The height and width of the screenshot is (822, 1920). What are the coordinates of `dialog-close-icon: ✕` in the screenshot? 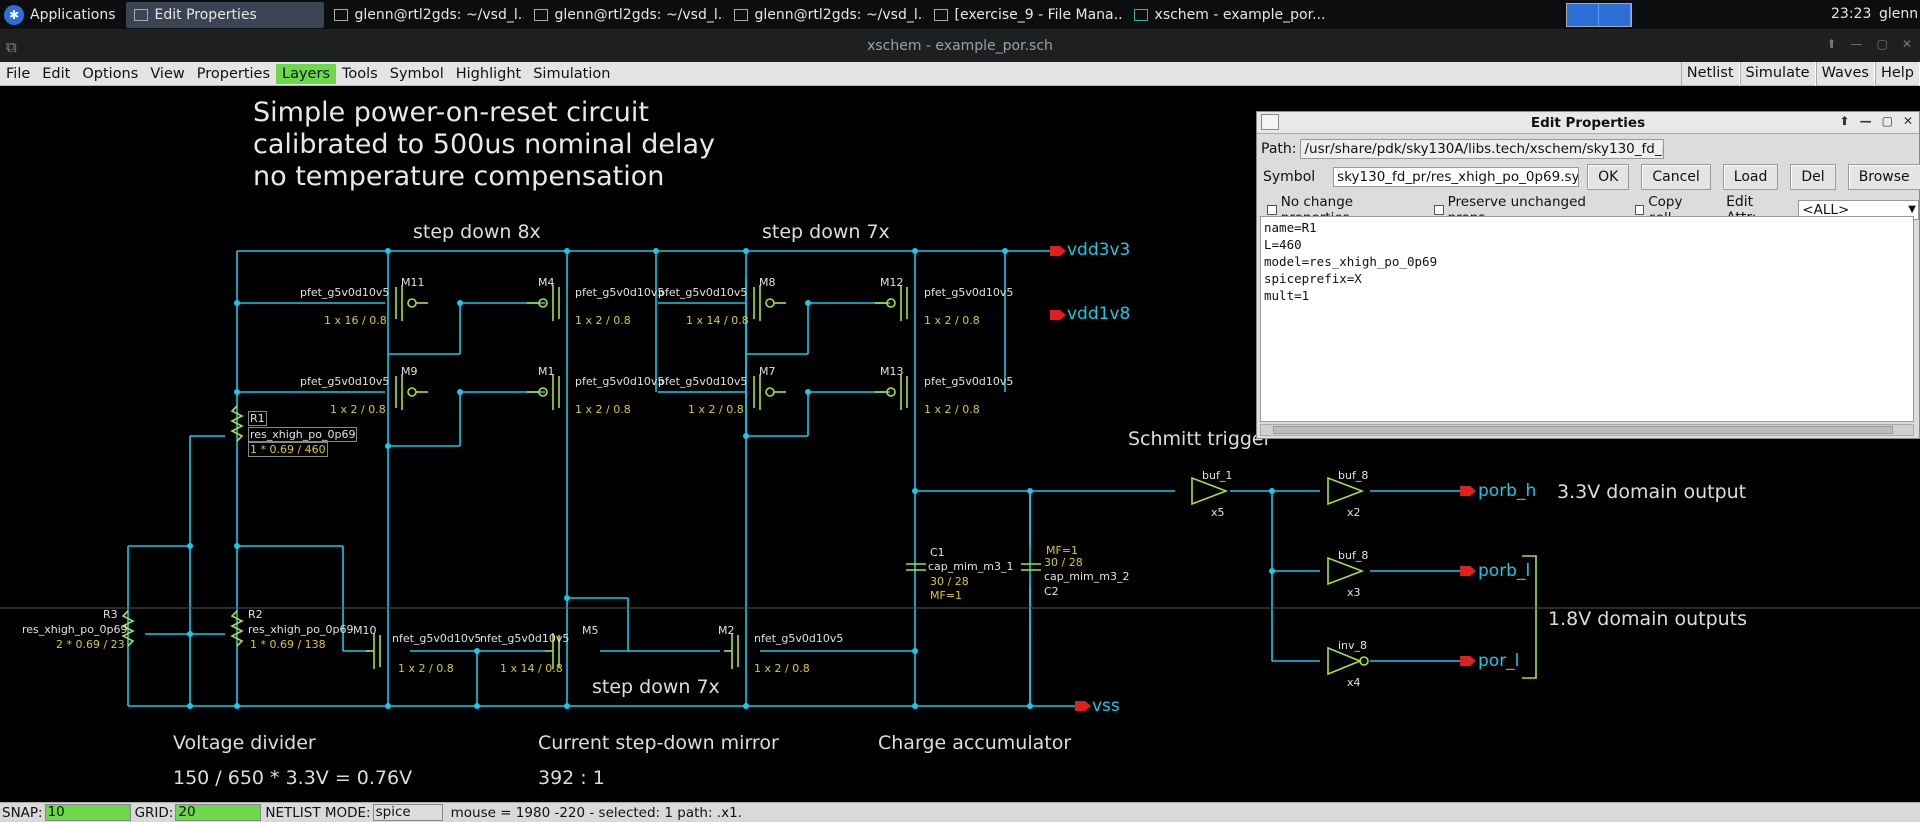 It's located at (1908, 121).